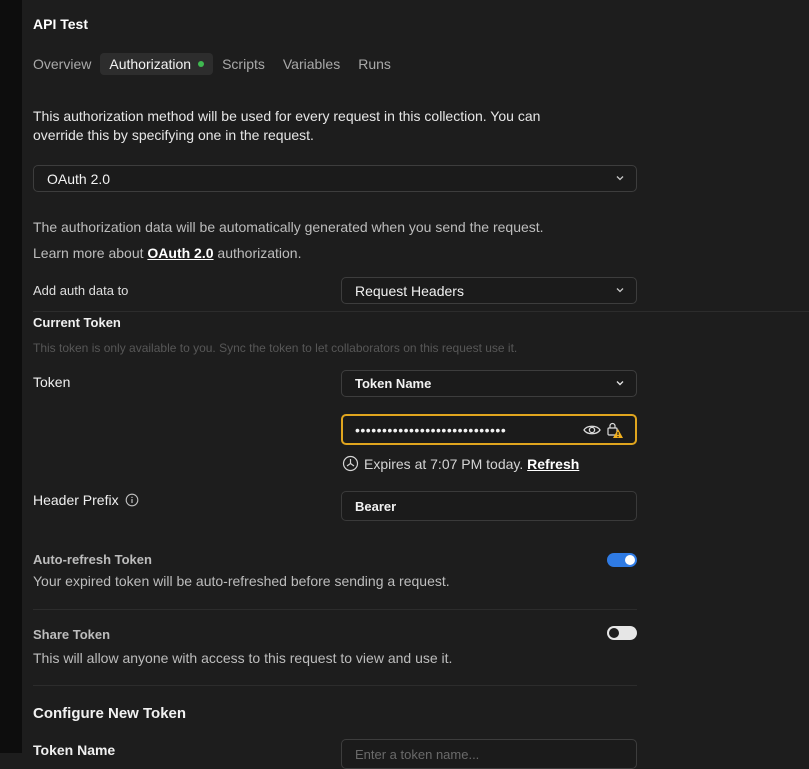 This screenshot has height=769, width=809. What do you see at coordinates (409, 290) in the screenshot?
I see `add-auth-data-value: Request Headers` at bounding box center [409, 290].